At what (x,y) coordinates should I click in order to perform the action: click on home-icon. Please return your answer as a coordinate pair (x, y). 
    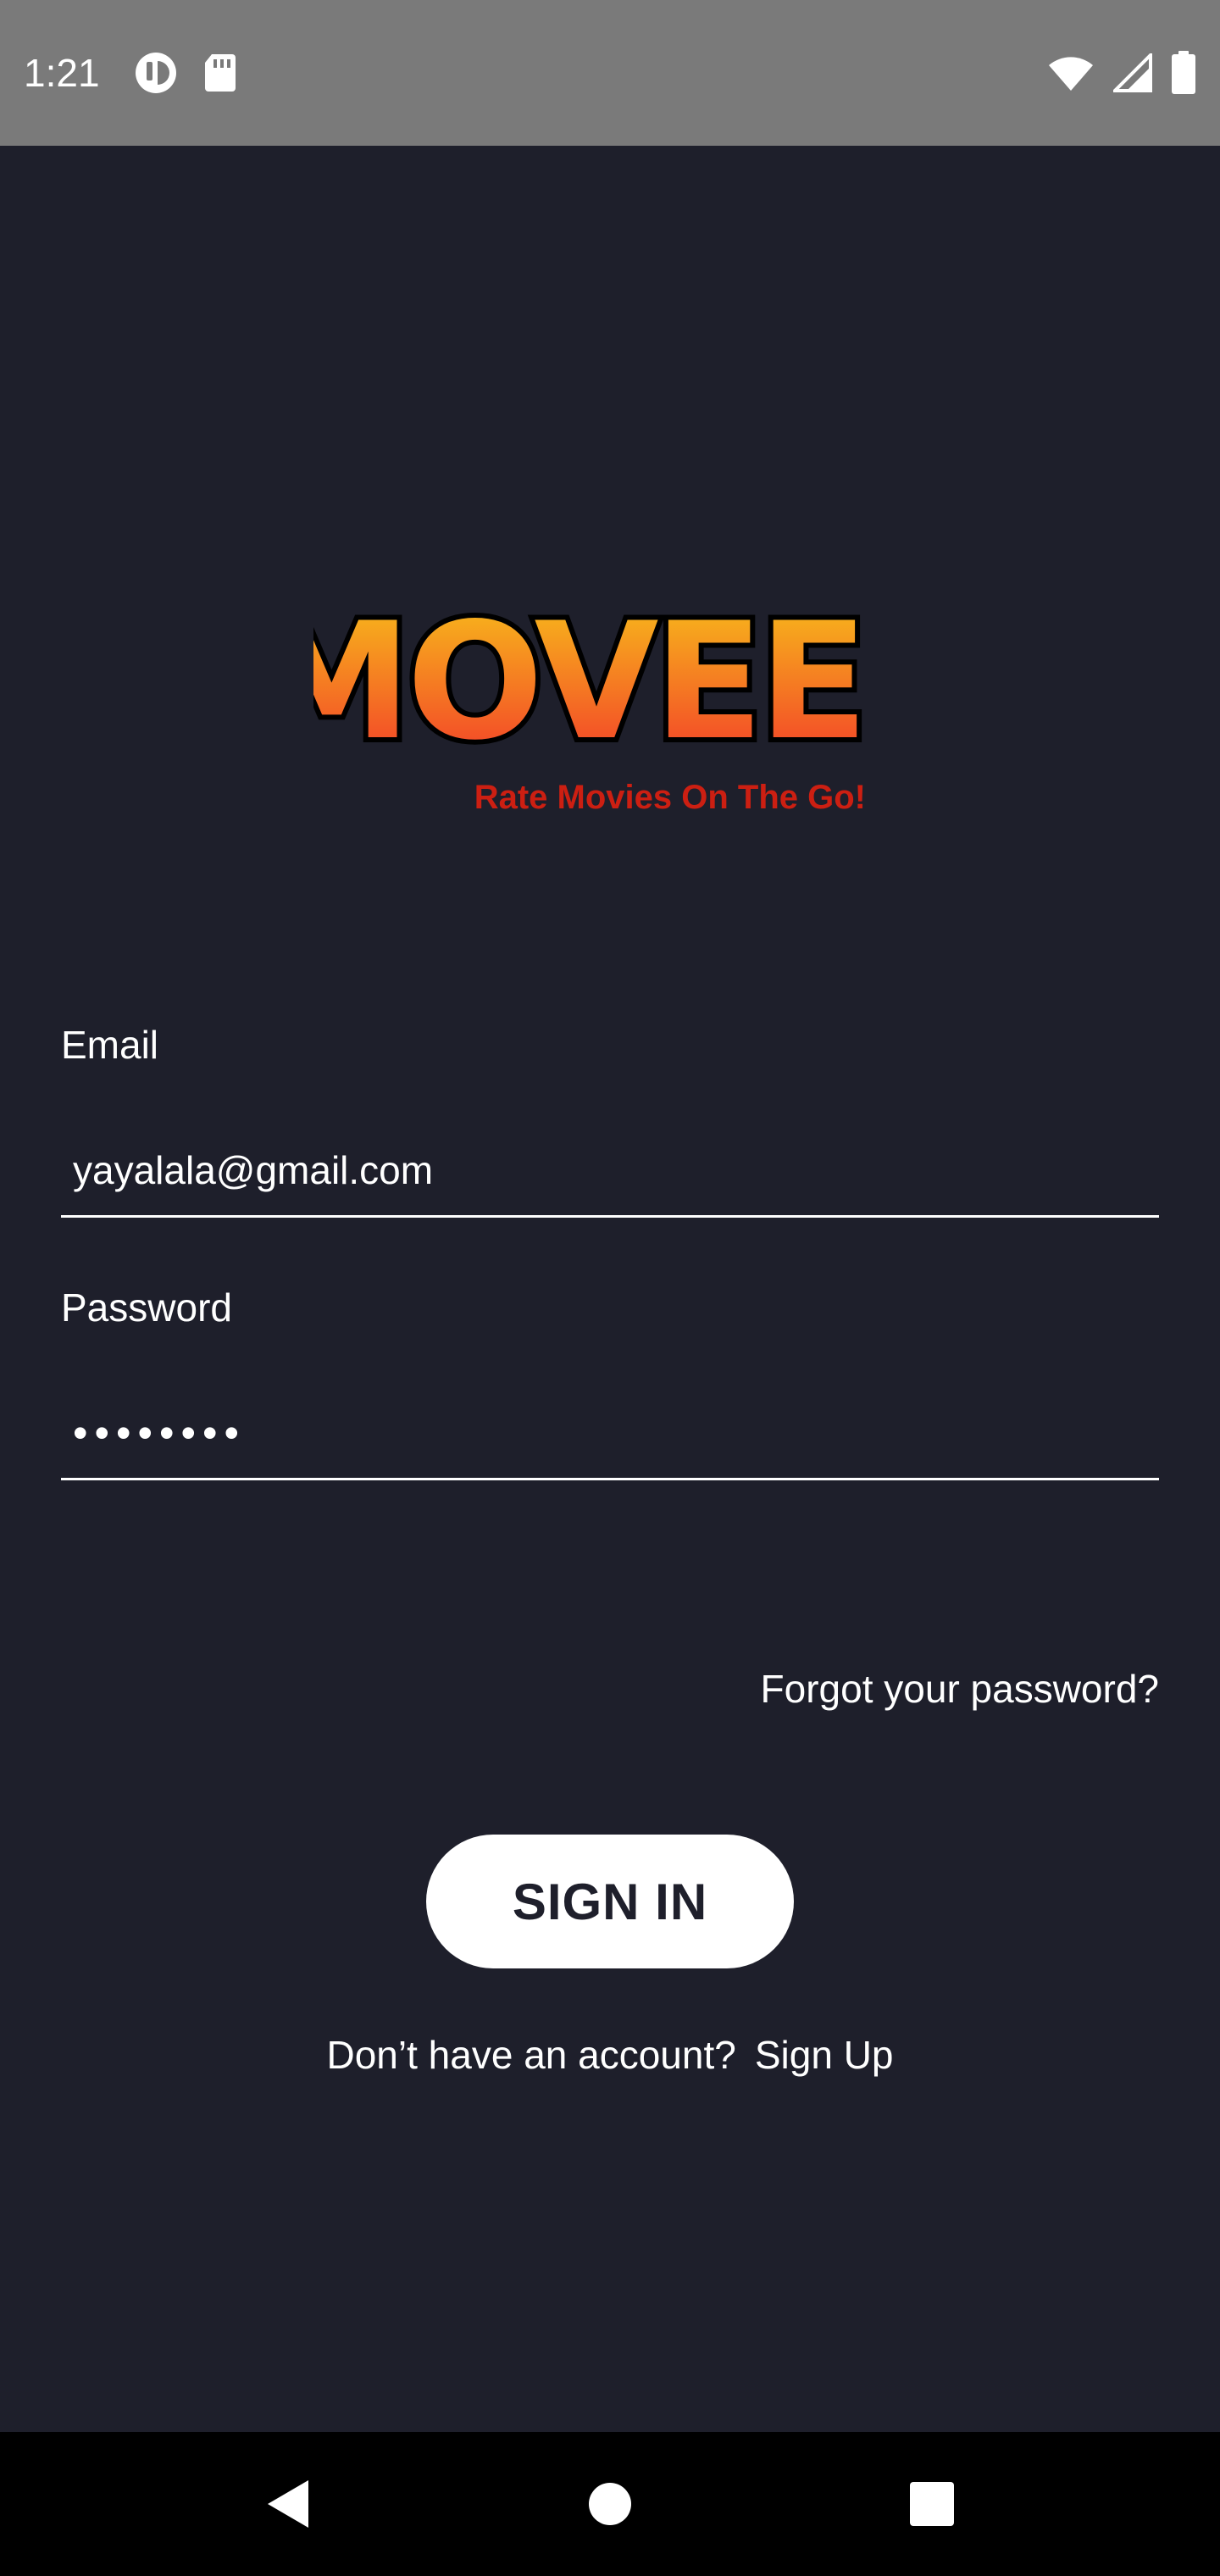
    Looking at the image, I should click on (610, 2504).